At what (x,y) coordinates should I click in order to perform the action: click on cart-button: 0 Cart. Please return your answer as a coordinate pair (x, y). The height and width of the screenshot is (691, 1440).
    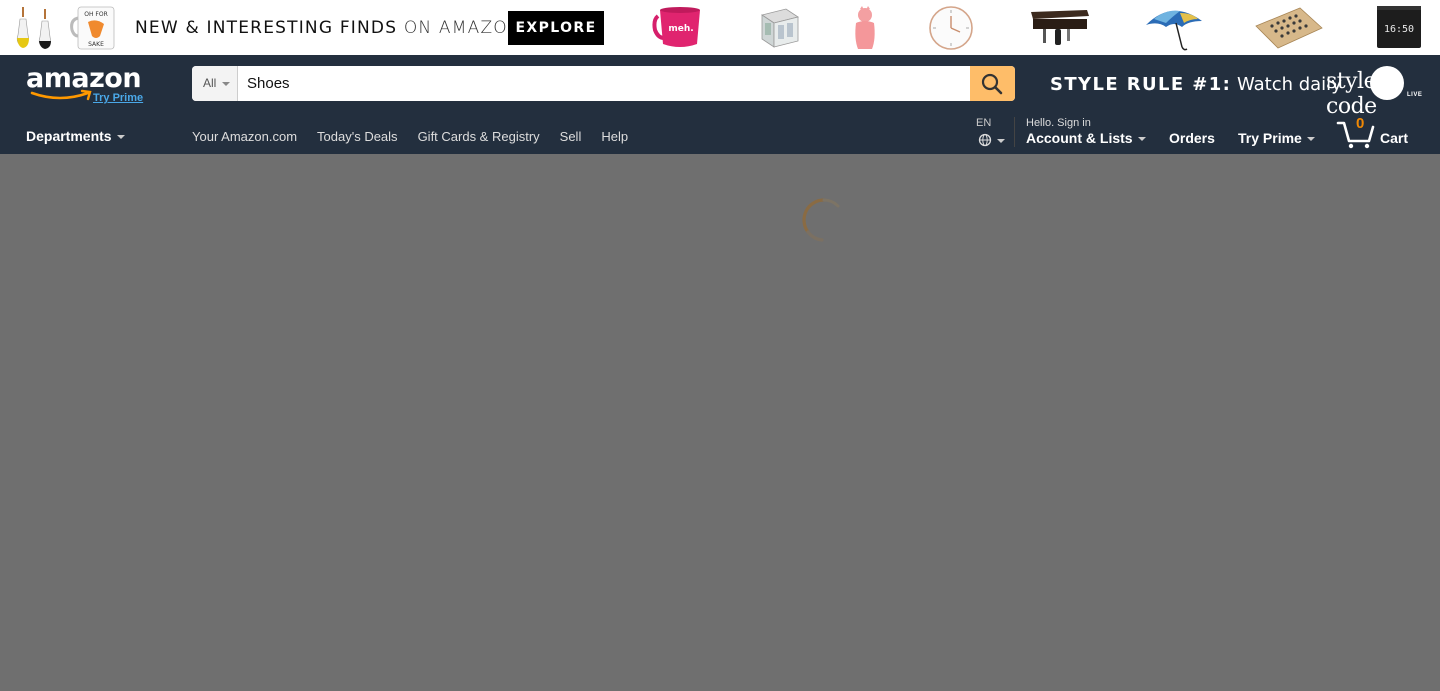
    Looking at the image, I should click on (1376, 132).